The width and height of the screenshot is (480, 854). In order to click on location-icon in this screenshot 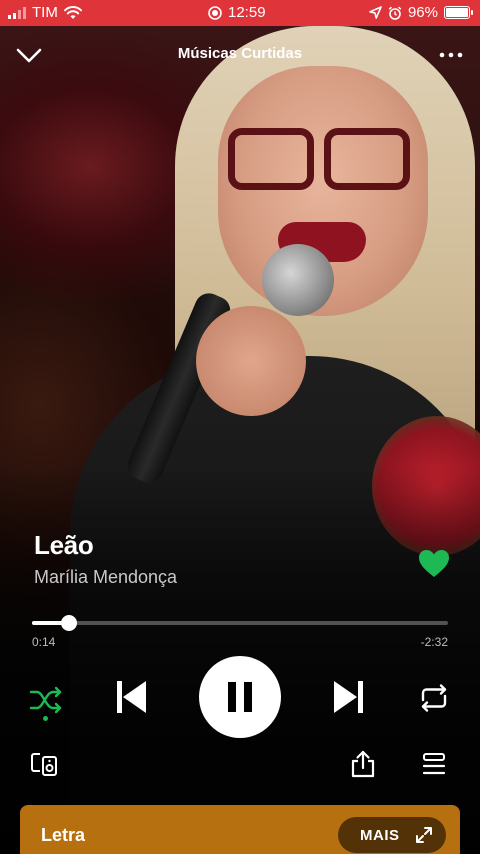, I will do `click(375, 12)`.